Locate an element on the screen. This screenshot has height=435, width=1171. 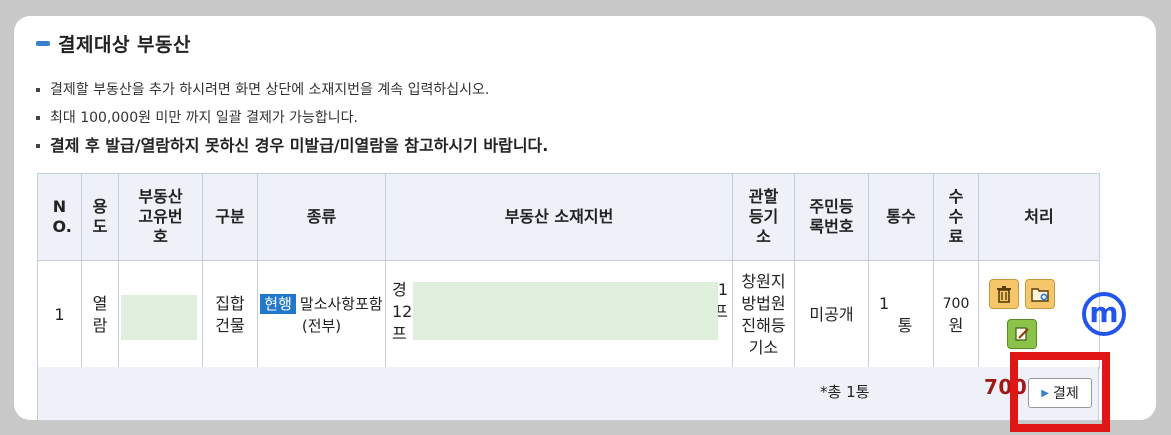
section-title: 결제대상 부동산 is located at coordinates (113, 43).